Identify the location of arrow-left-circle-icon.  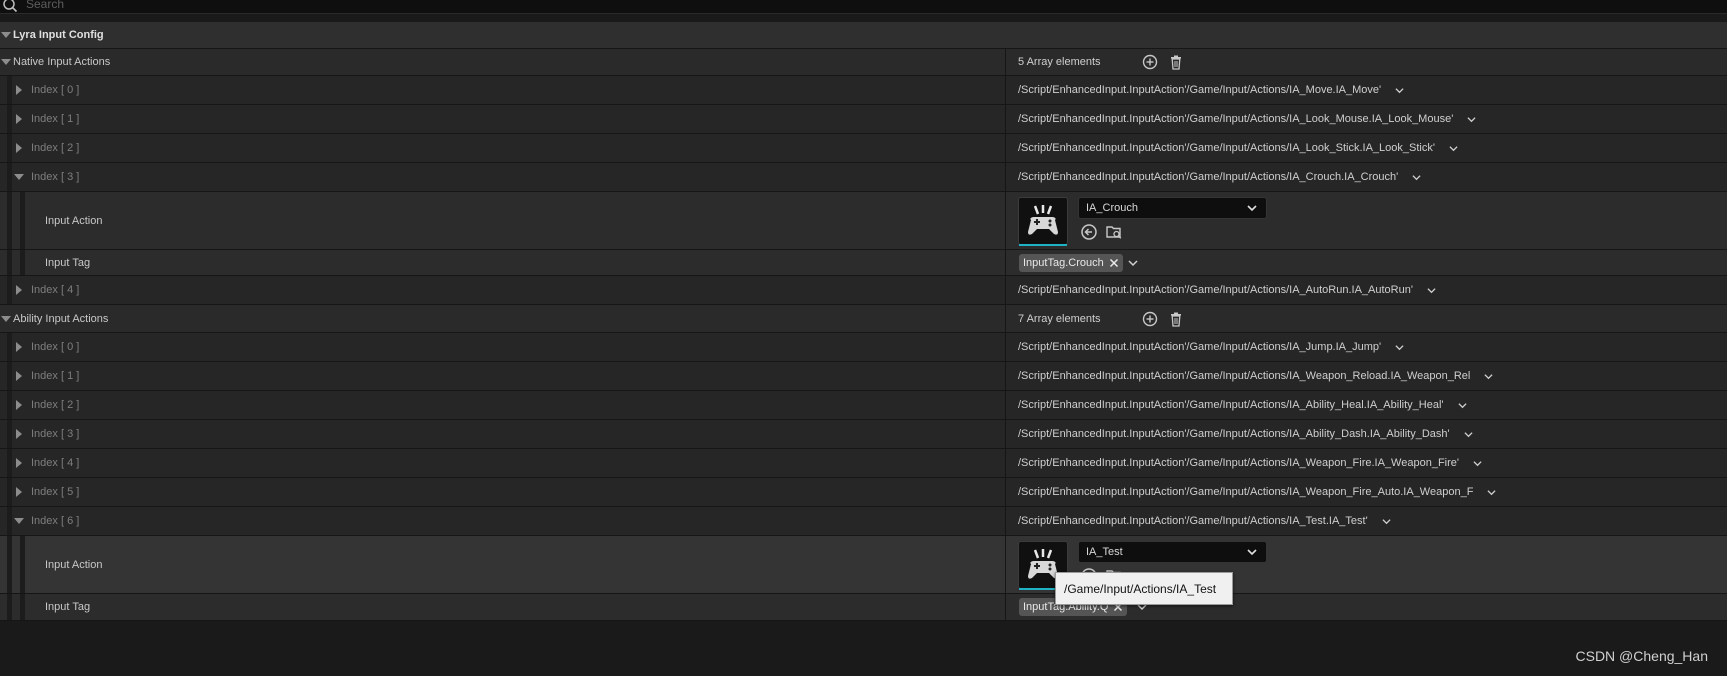
(1089, 232).